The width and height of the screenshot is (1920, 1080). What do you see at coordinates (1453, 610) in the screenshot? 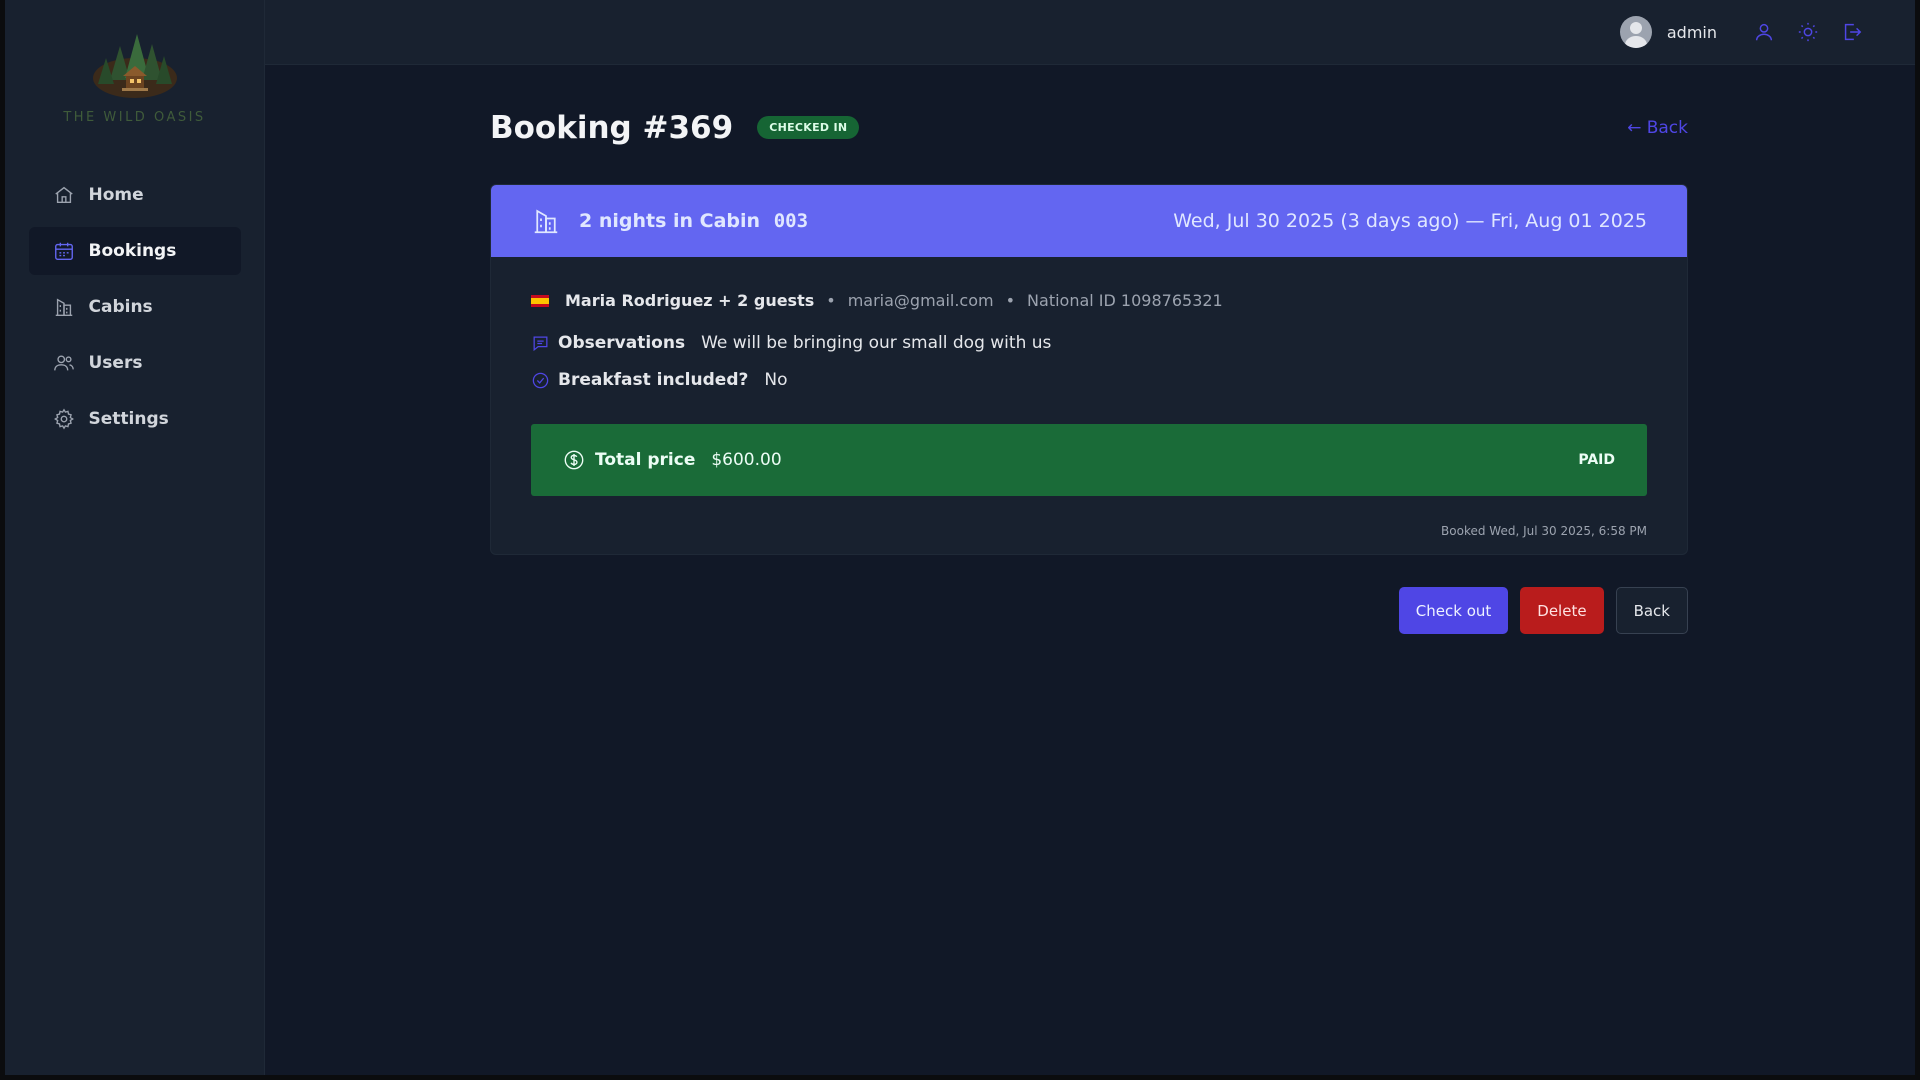
I see `check-out-button: Check out` at bounding box center [1453, 610].